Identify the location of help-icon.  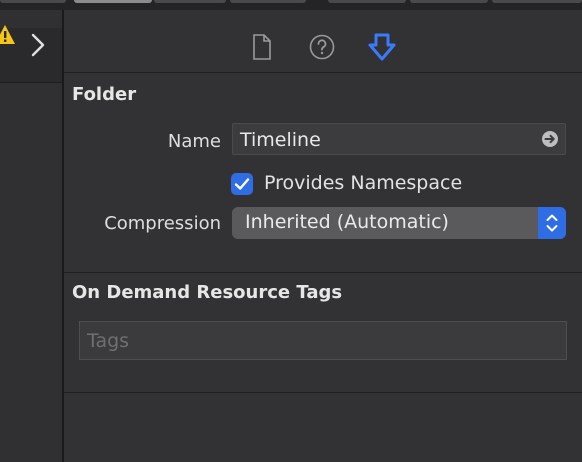
(322, 47).